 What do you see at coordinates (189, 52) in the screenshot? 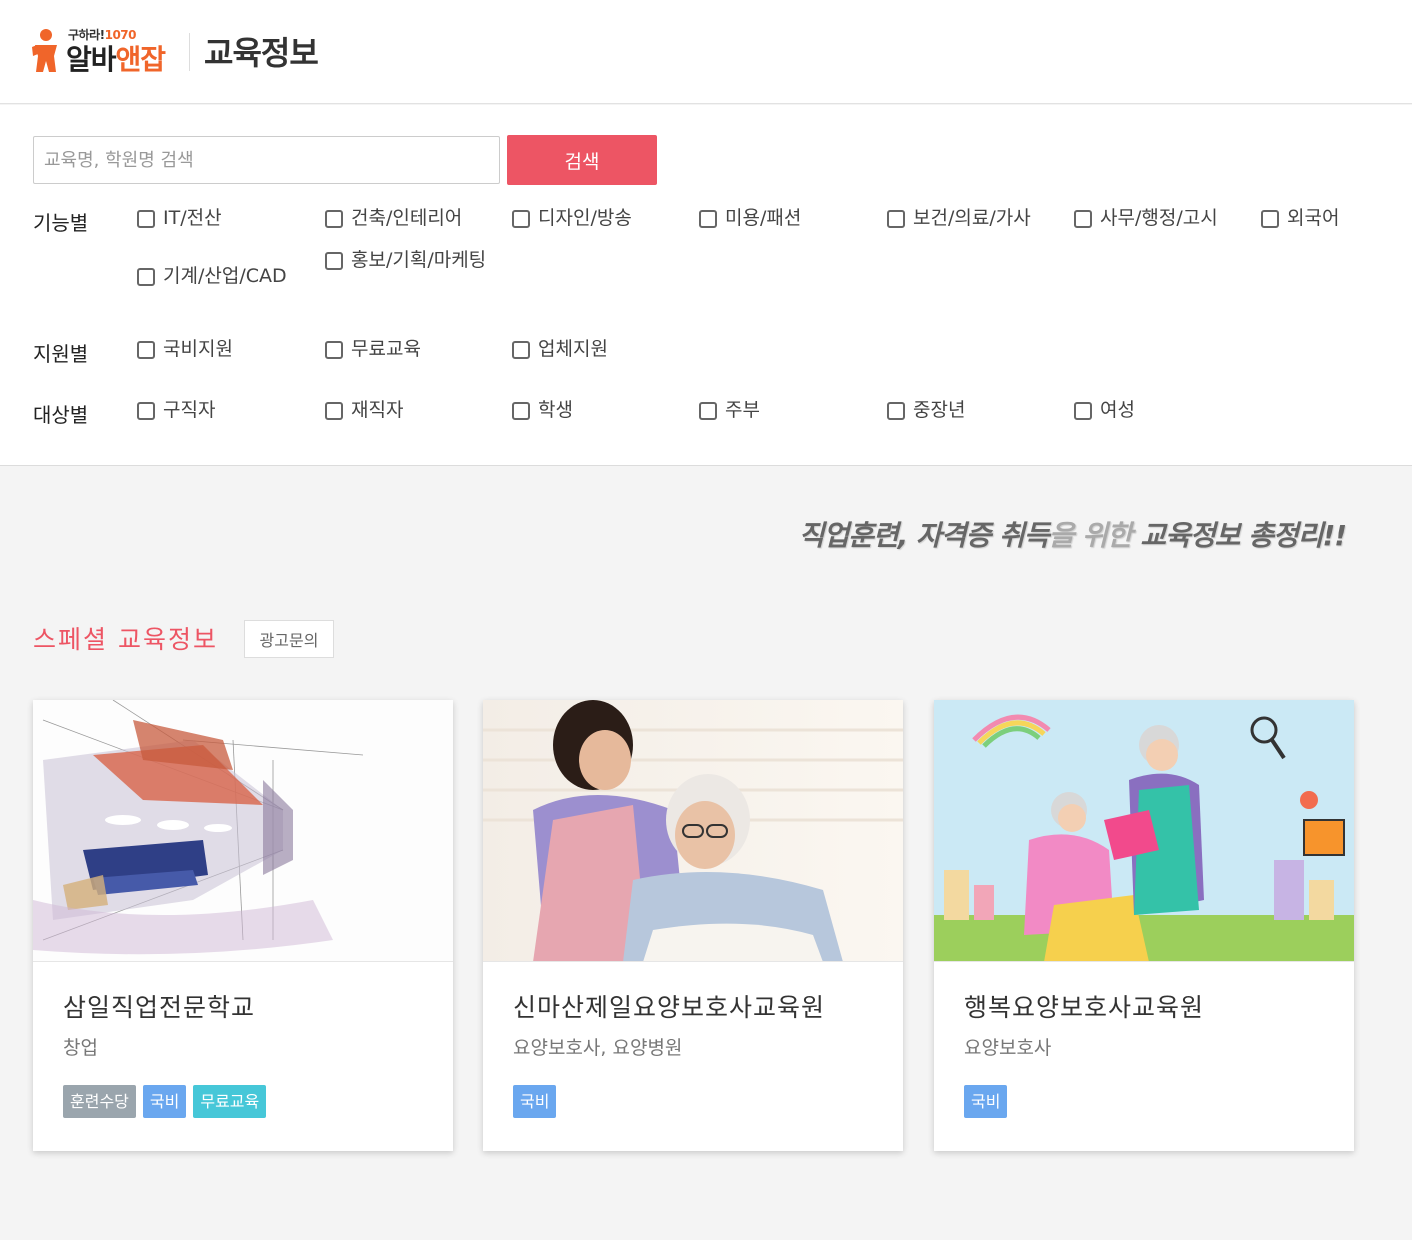
I see `header-divider` at bounding box center [189, 52].